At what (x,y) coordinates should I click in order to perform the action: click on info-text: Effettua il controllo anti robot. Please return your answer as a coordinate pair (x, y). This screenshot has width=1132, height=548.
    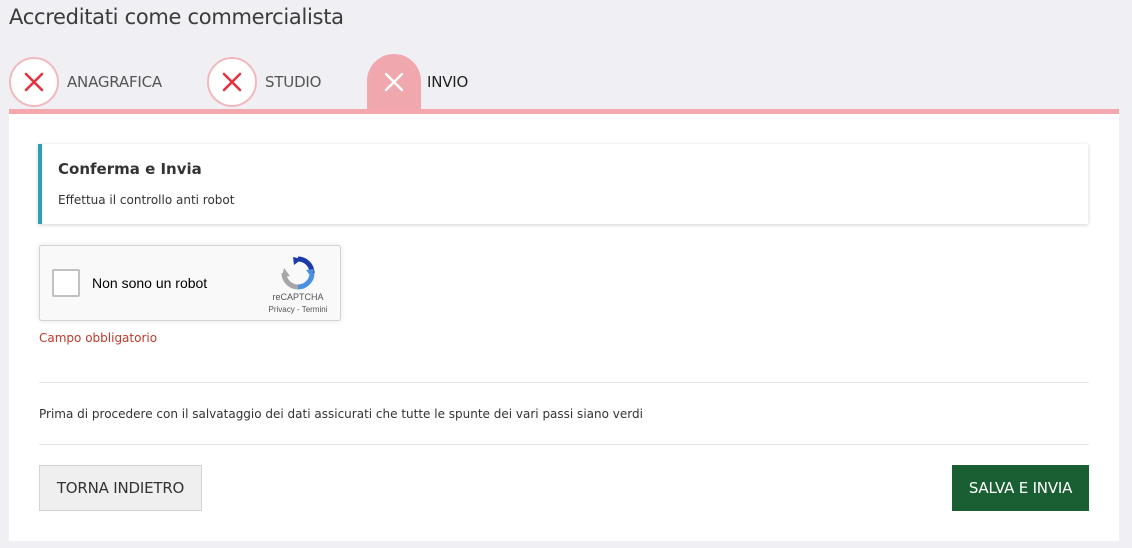
    Looking at the image, I should click on (146, 200).